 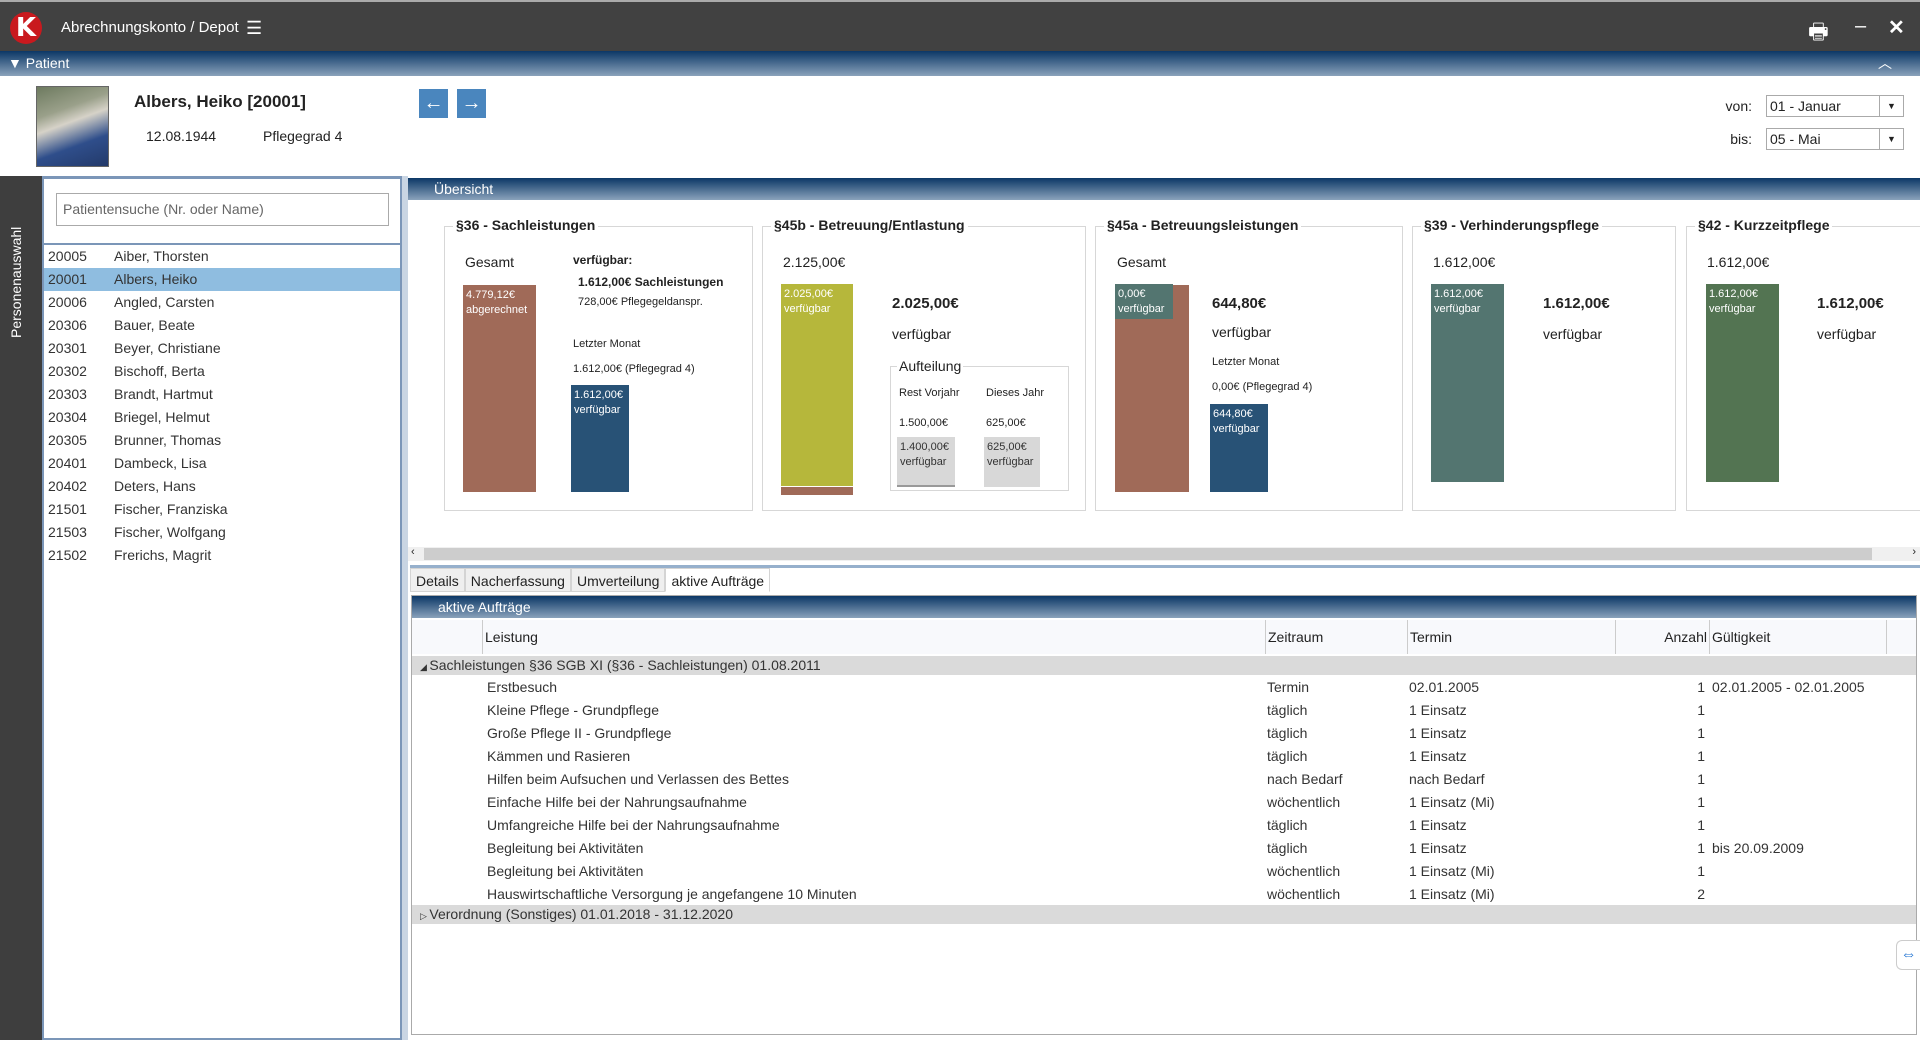 I want to click on patient-list-item: 20303 Brandt, Hartmut, so click(x=222, y=394).